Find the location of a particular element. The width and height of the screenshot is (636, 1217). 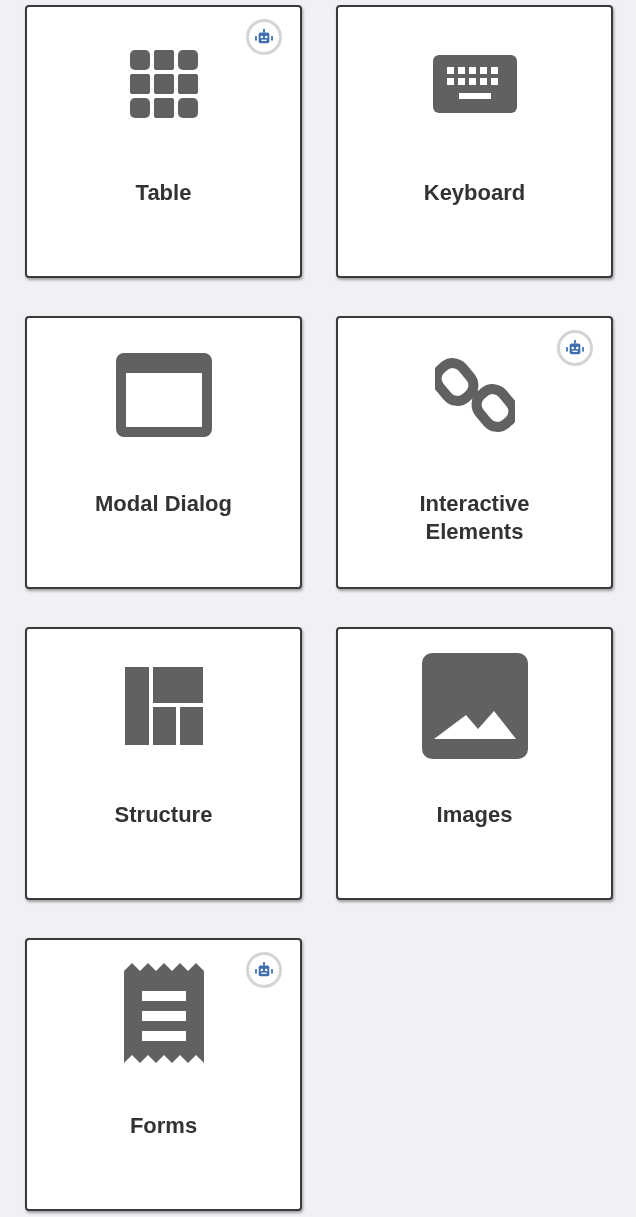

category-card: Forms is located at coordinates (163, 1074).